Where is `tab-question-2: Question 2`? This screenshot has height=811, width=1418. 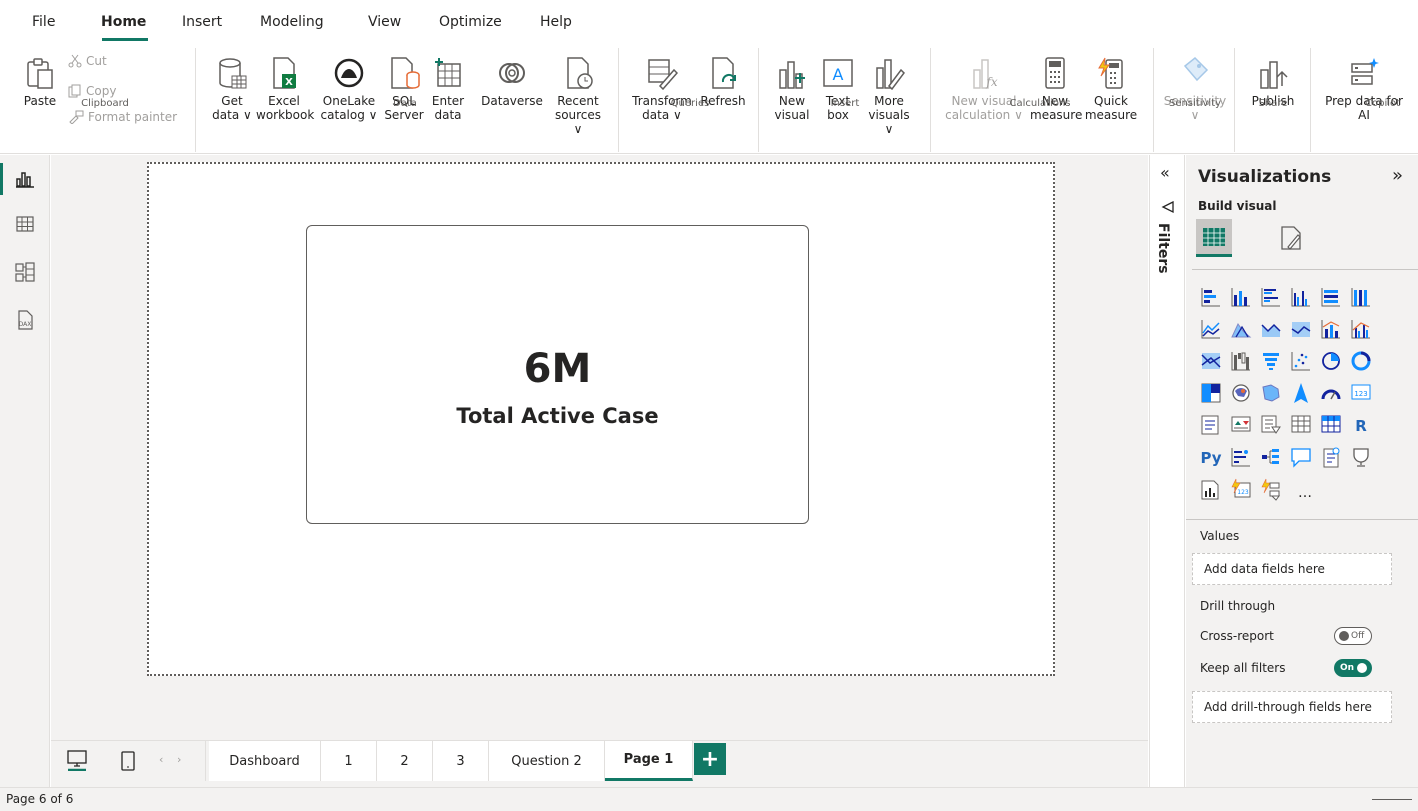 tab-question-2: Question 2 is located at coordinates (547, 761).